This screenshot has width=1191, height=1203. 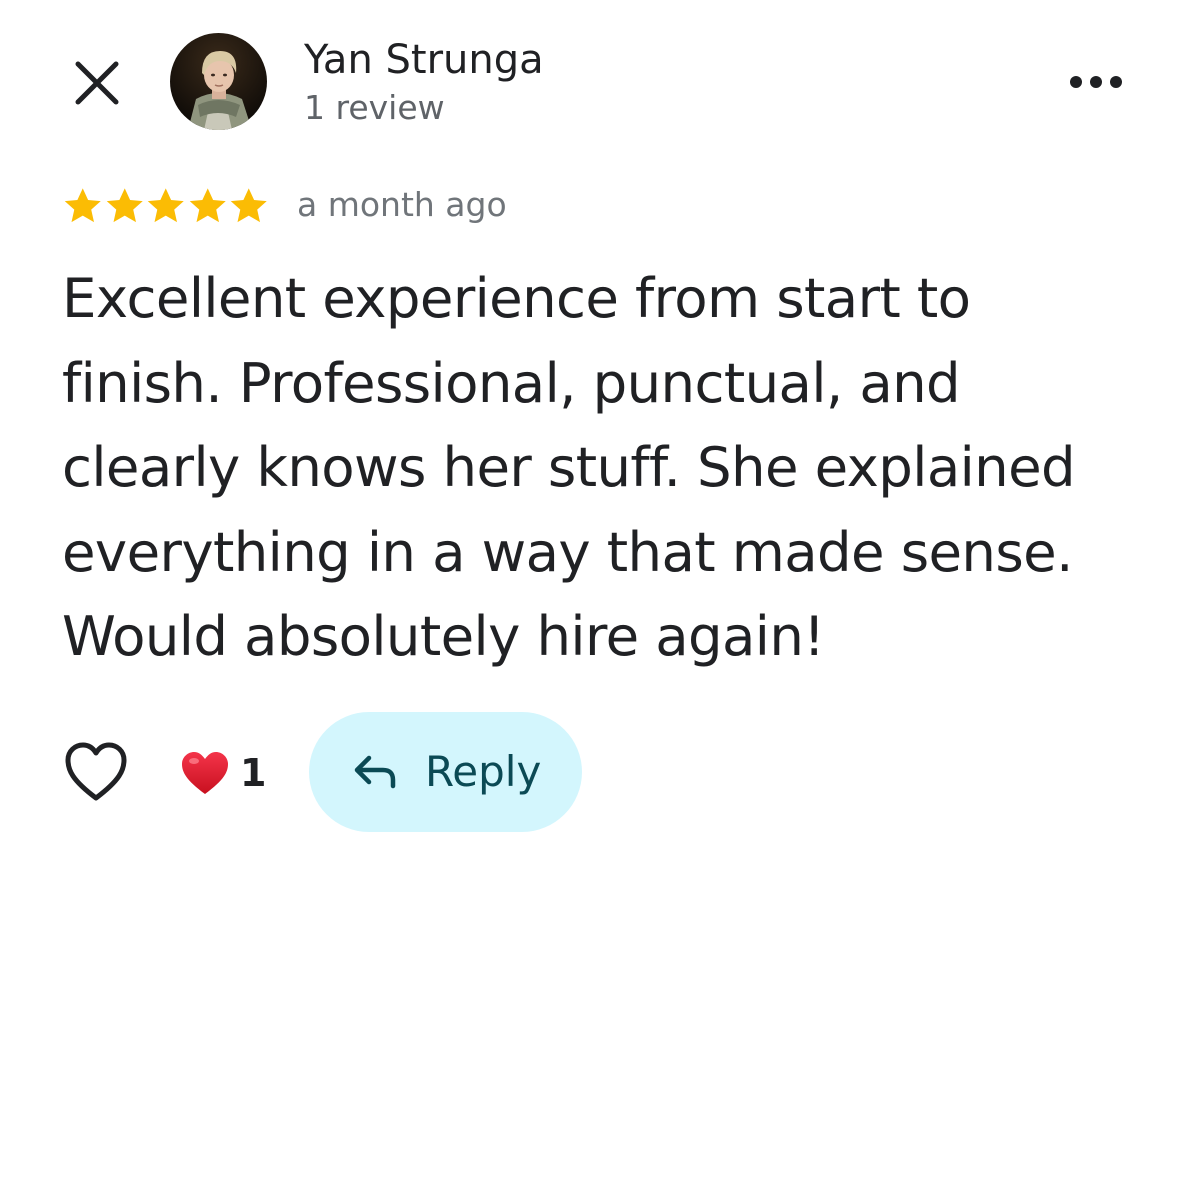 I want to click on heart-outline-icon, so click(x=96, y=771).